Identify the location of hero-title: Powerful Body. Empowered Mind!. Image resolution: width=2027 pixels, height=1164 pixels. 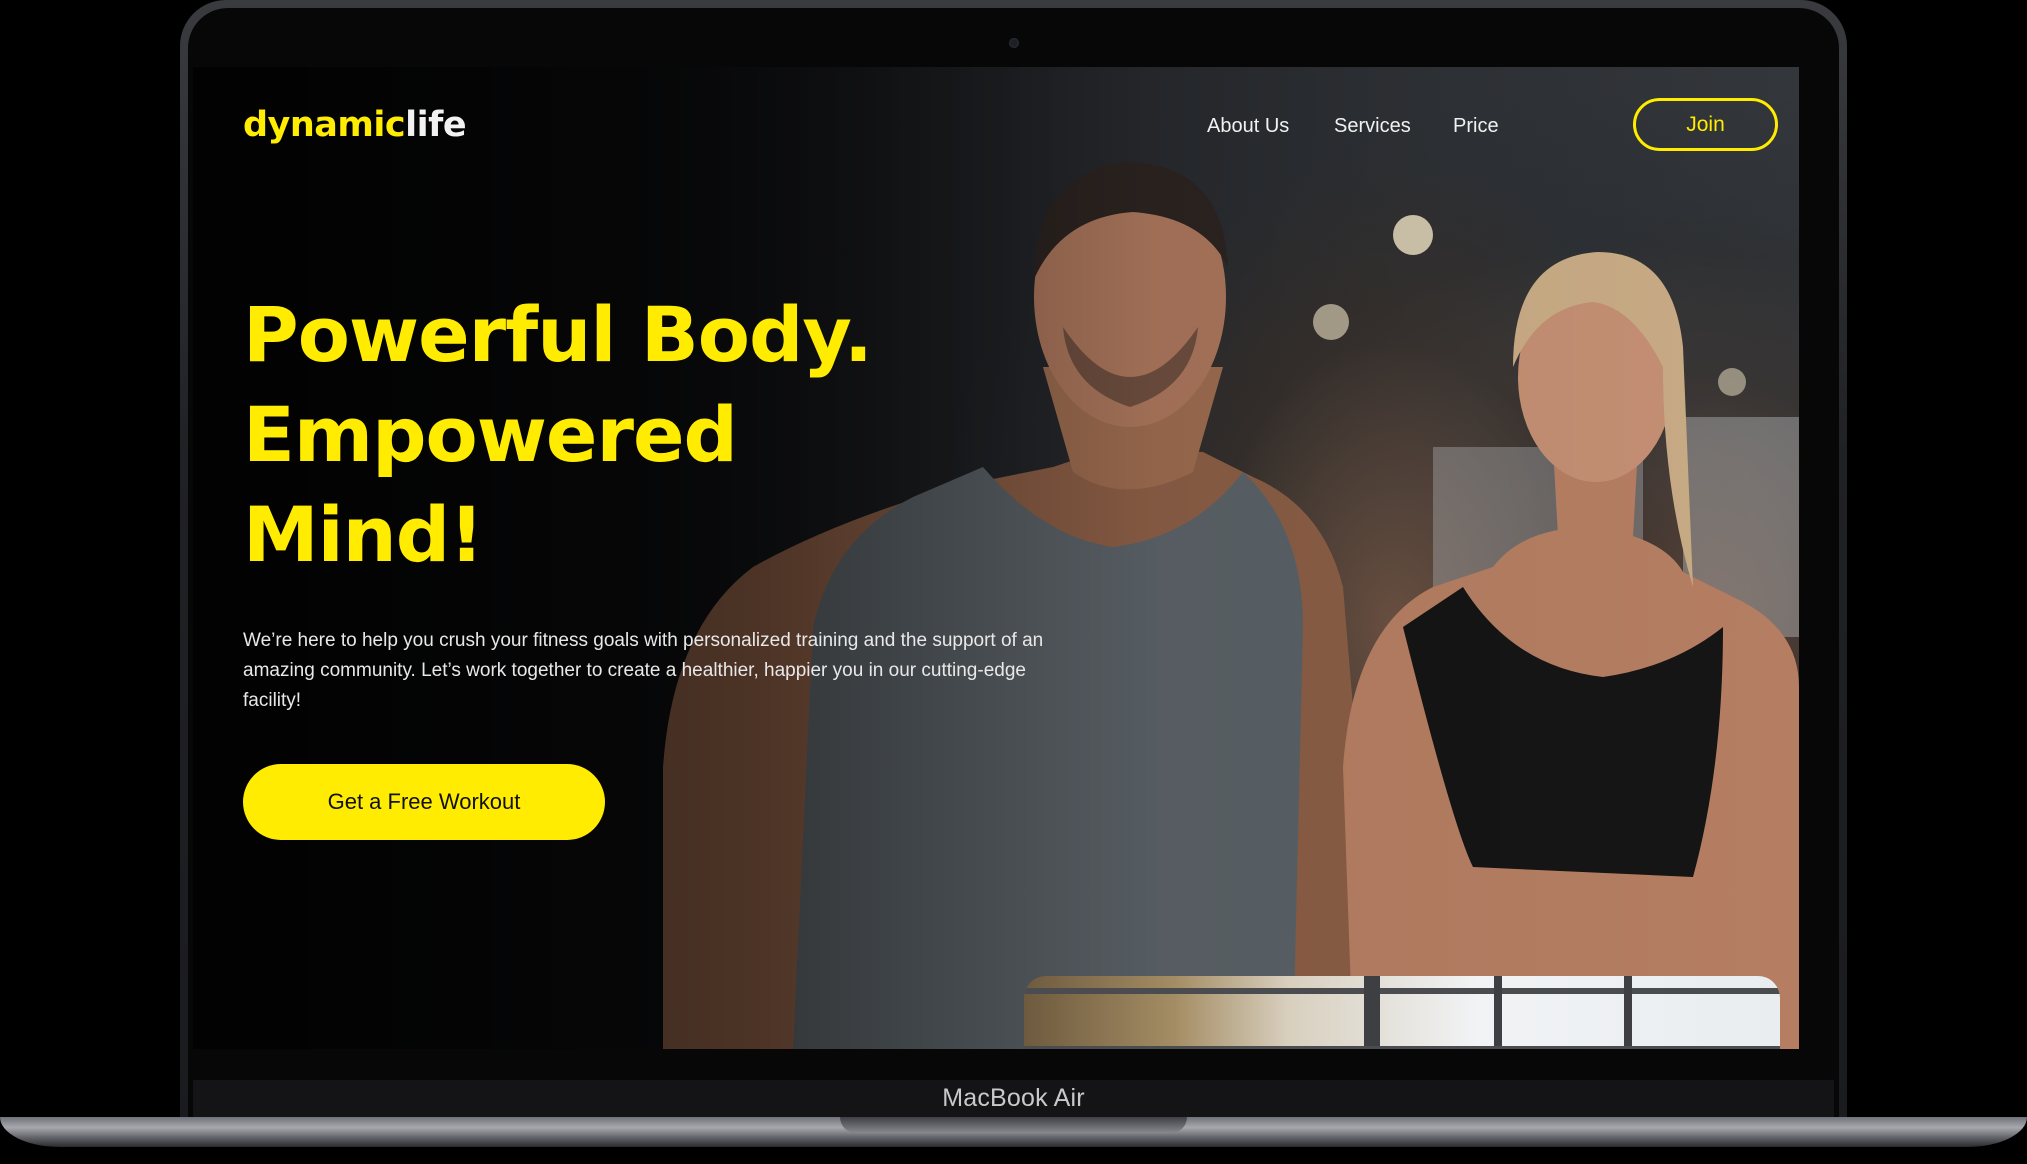
(623, 435).